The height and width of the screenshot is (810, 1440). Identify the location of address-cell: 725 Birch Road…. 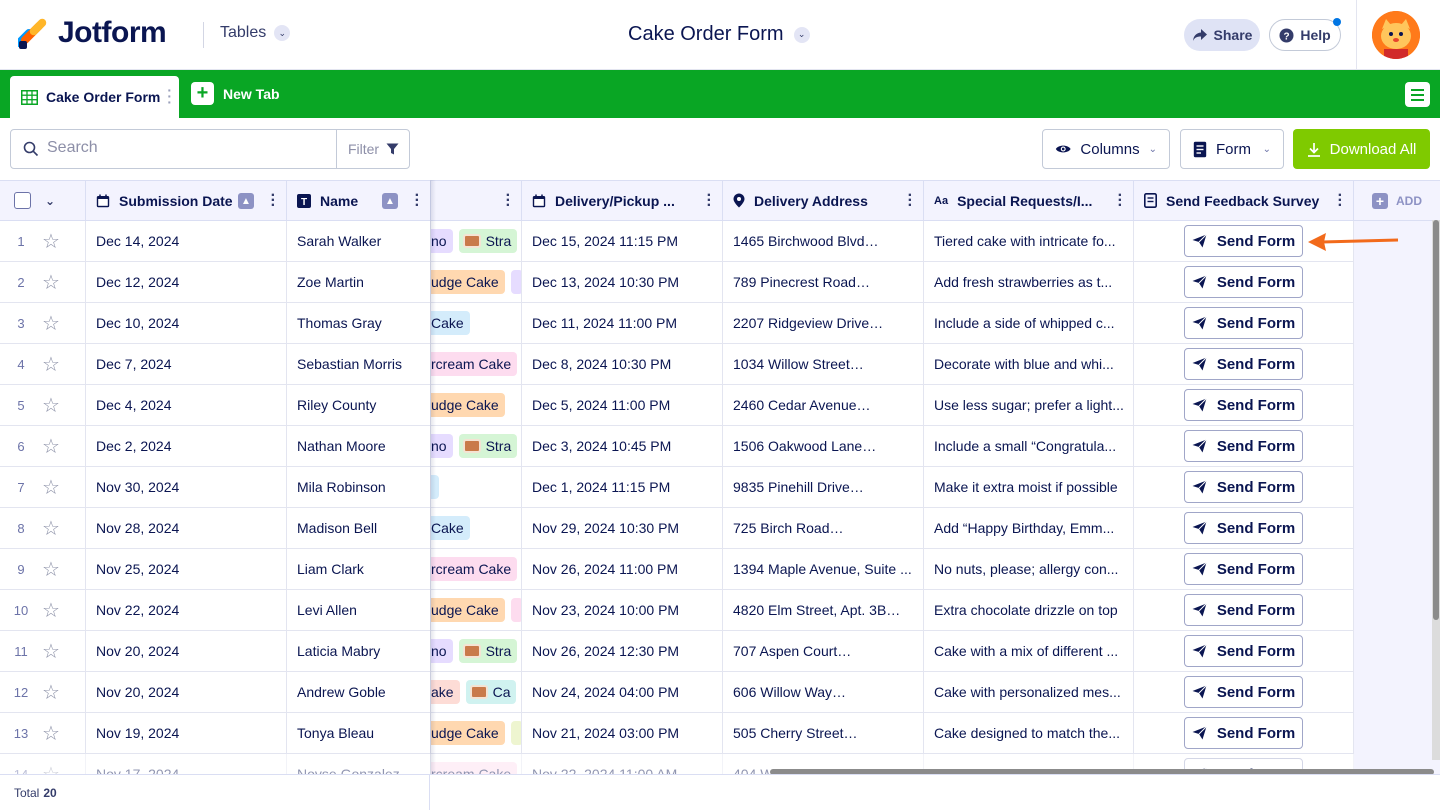
(823, 528).